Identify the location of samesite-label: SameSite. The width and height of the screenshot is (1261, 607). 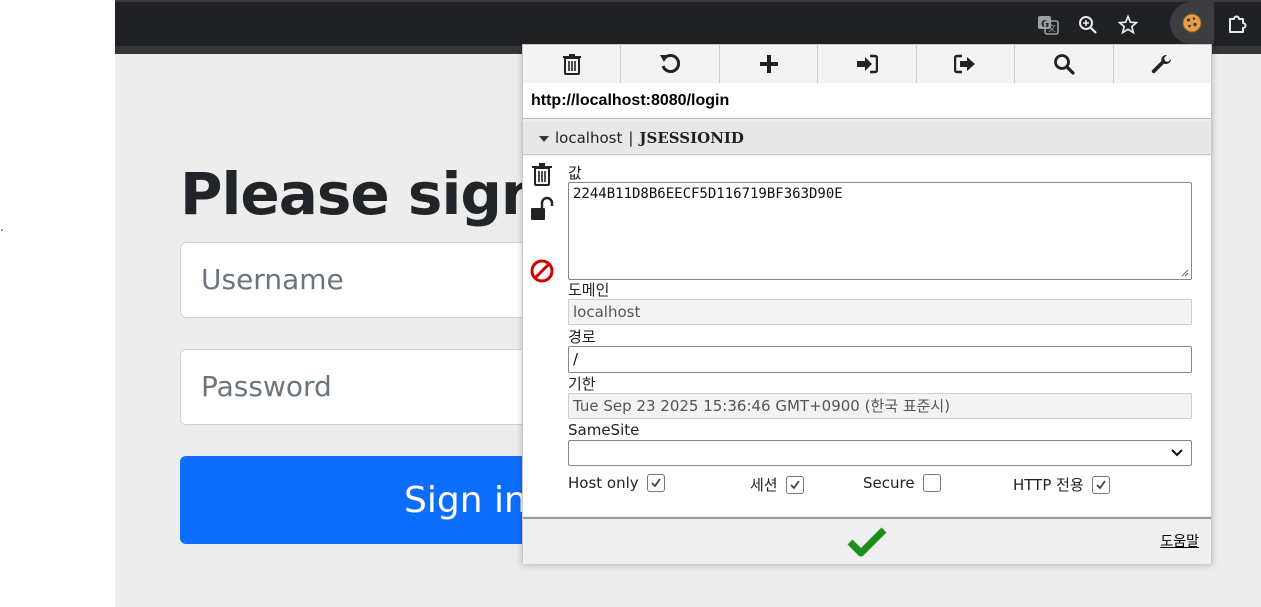
(604, 430).